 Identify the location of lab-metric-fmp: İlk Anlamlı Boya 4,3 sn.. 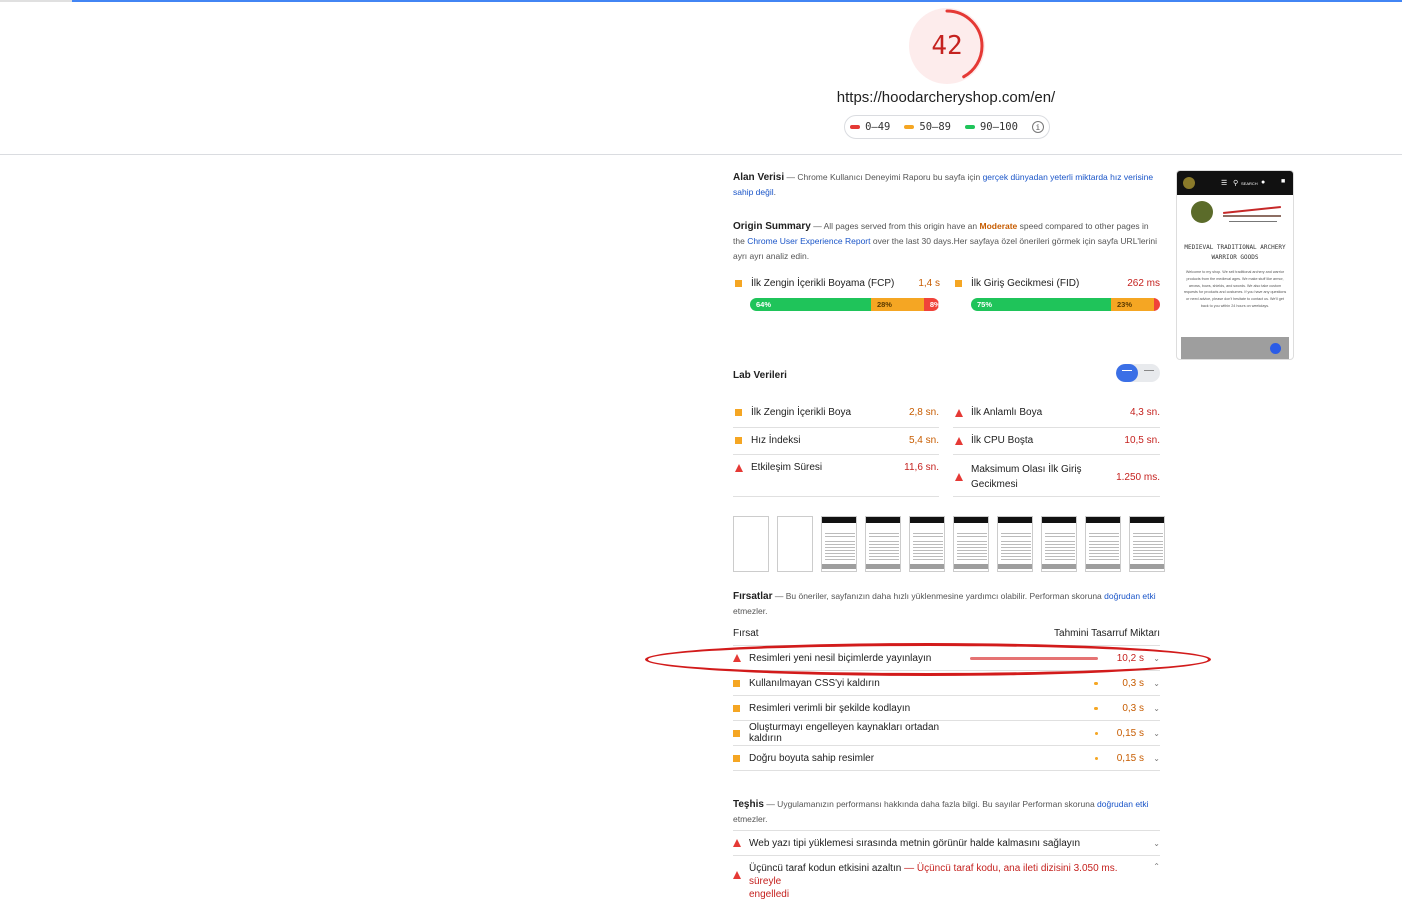
(1057, 412).